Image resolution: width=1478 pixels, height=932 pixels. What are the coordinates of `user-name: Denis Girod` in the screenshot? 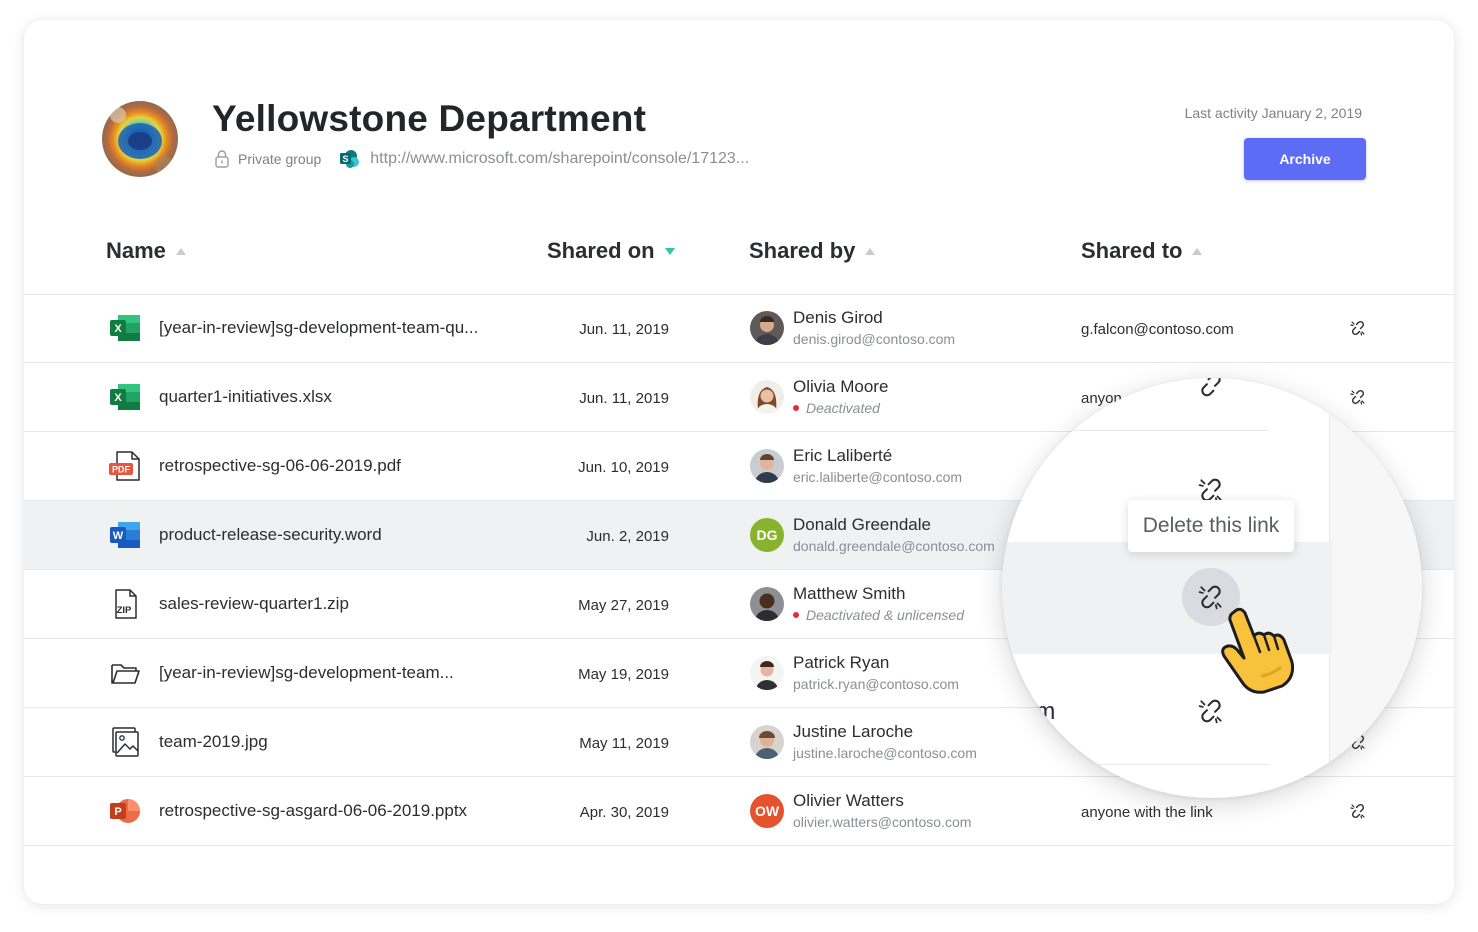 It's located at (838, 317).